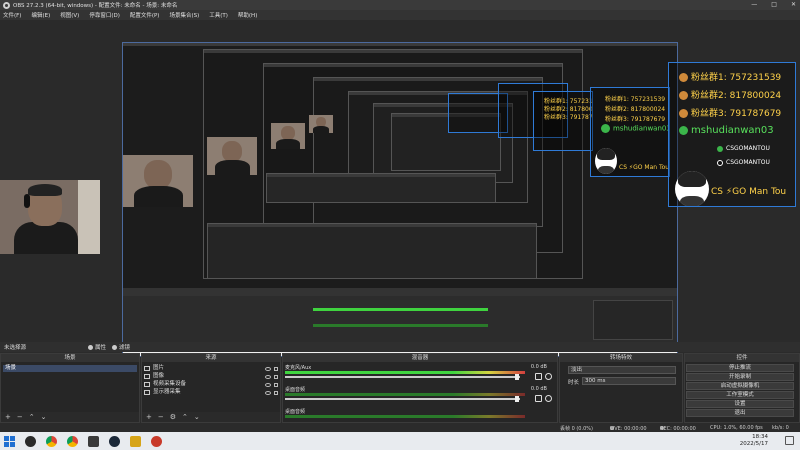 This screenshot has height=450, width=800. I want to click on notification-icon, so click(789, 440).